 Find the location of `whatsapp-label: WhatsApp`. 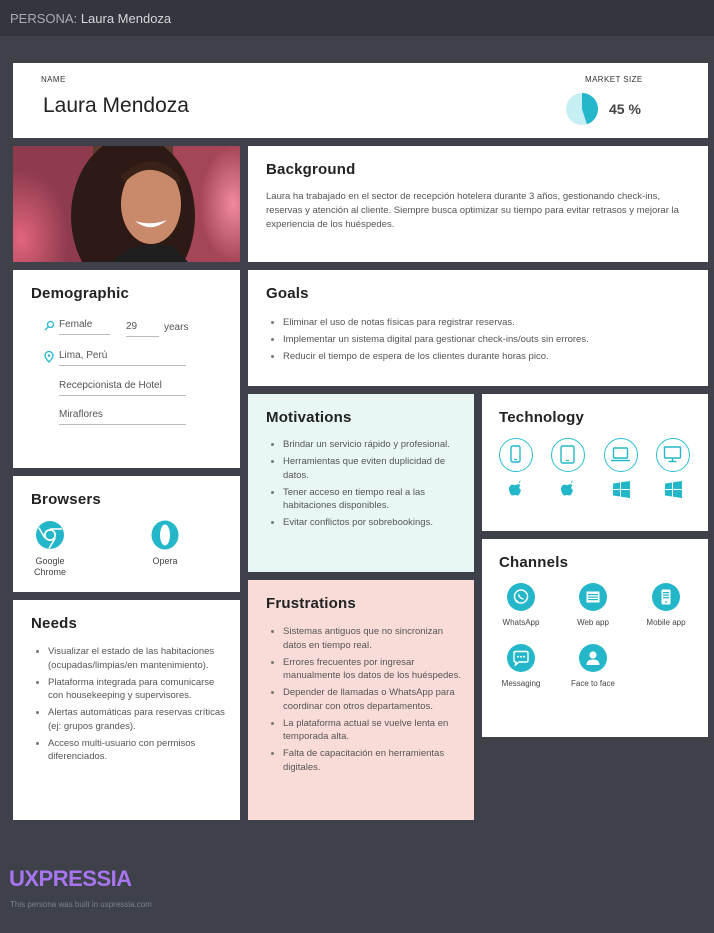

whatsapp-label: WhatsApp is located at coordinates (521, 622).